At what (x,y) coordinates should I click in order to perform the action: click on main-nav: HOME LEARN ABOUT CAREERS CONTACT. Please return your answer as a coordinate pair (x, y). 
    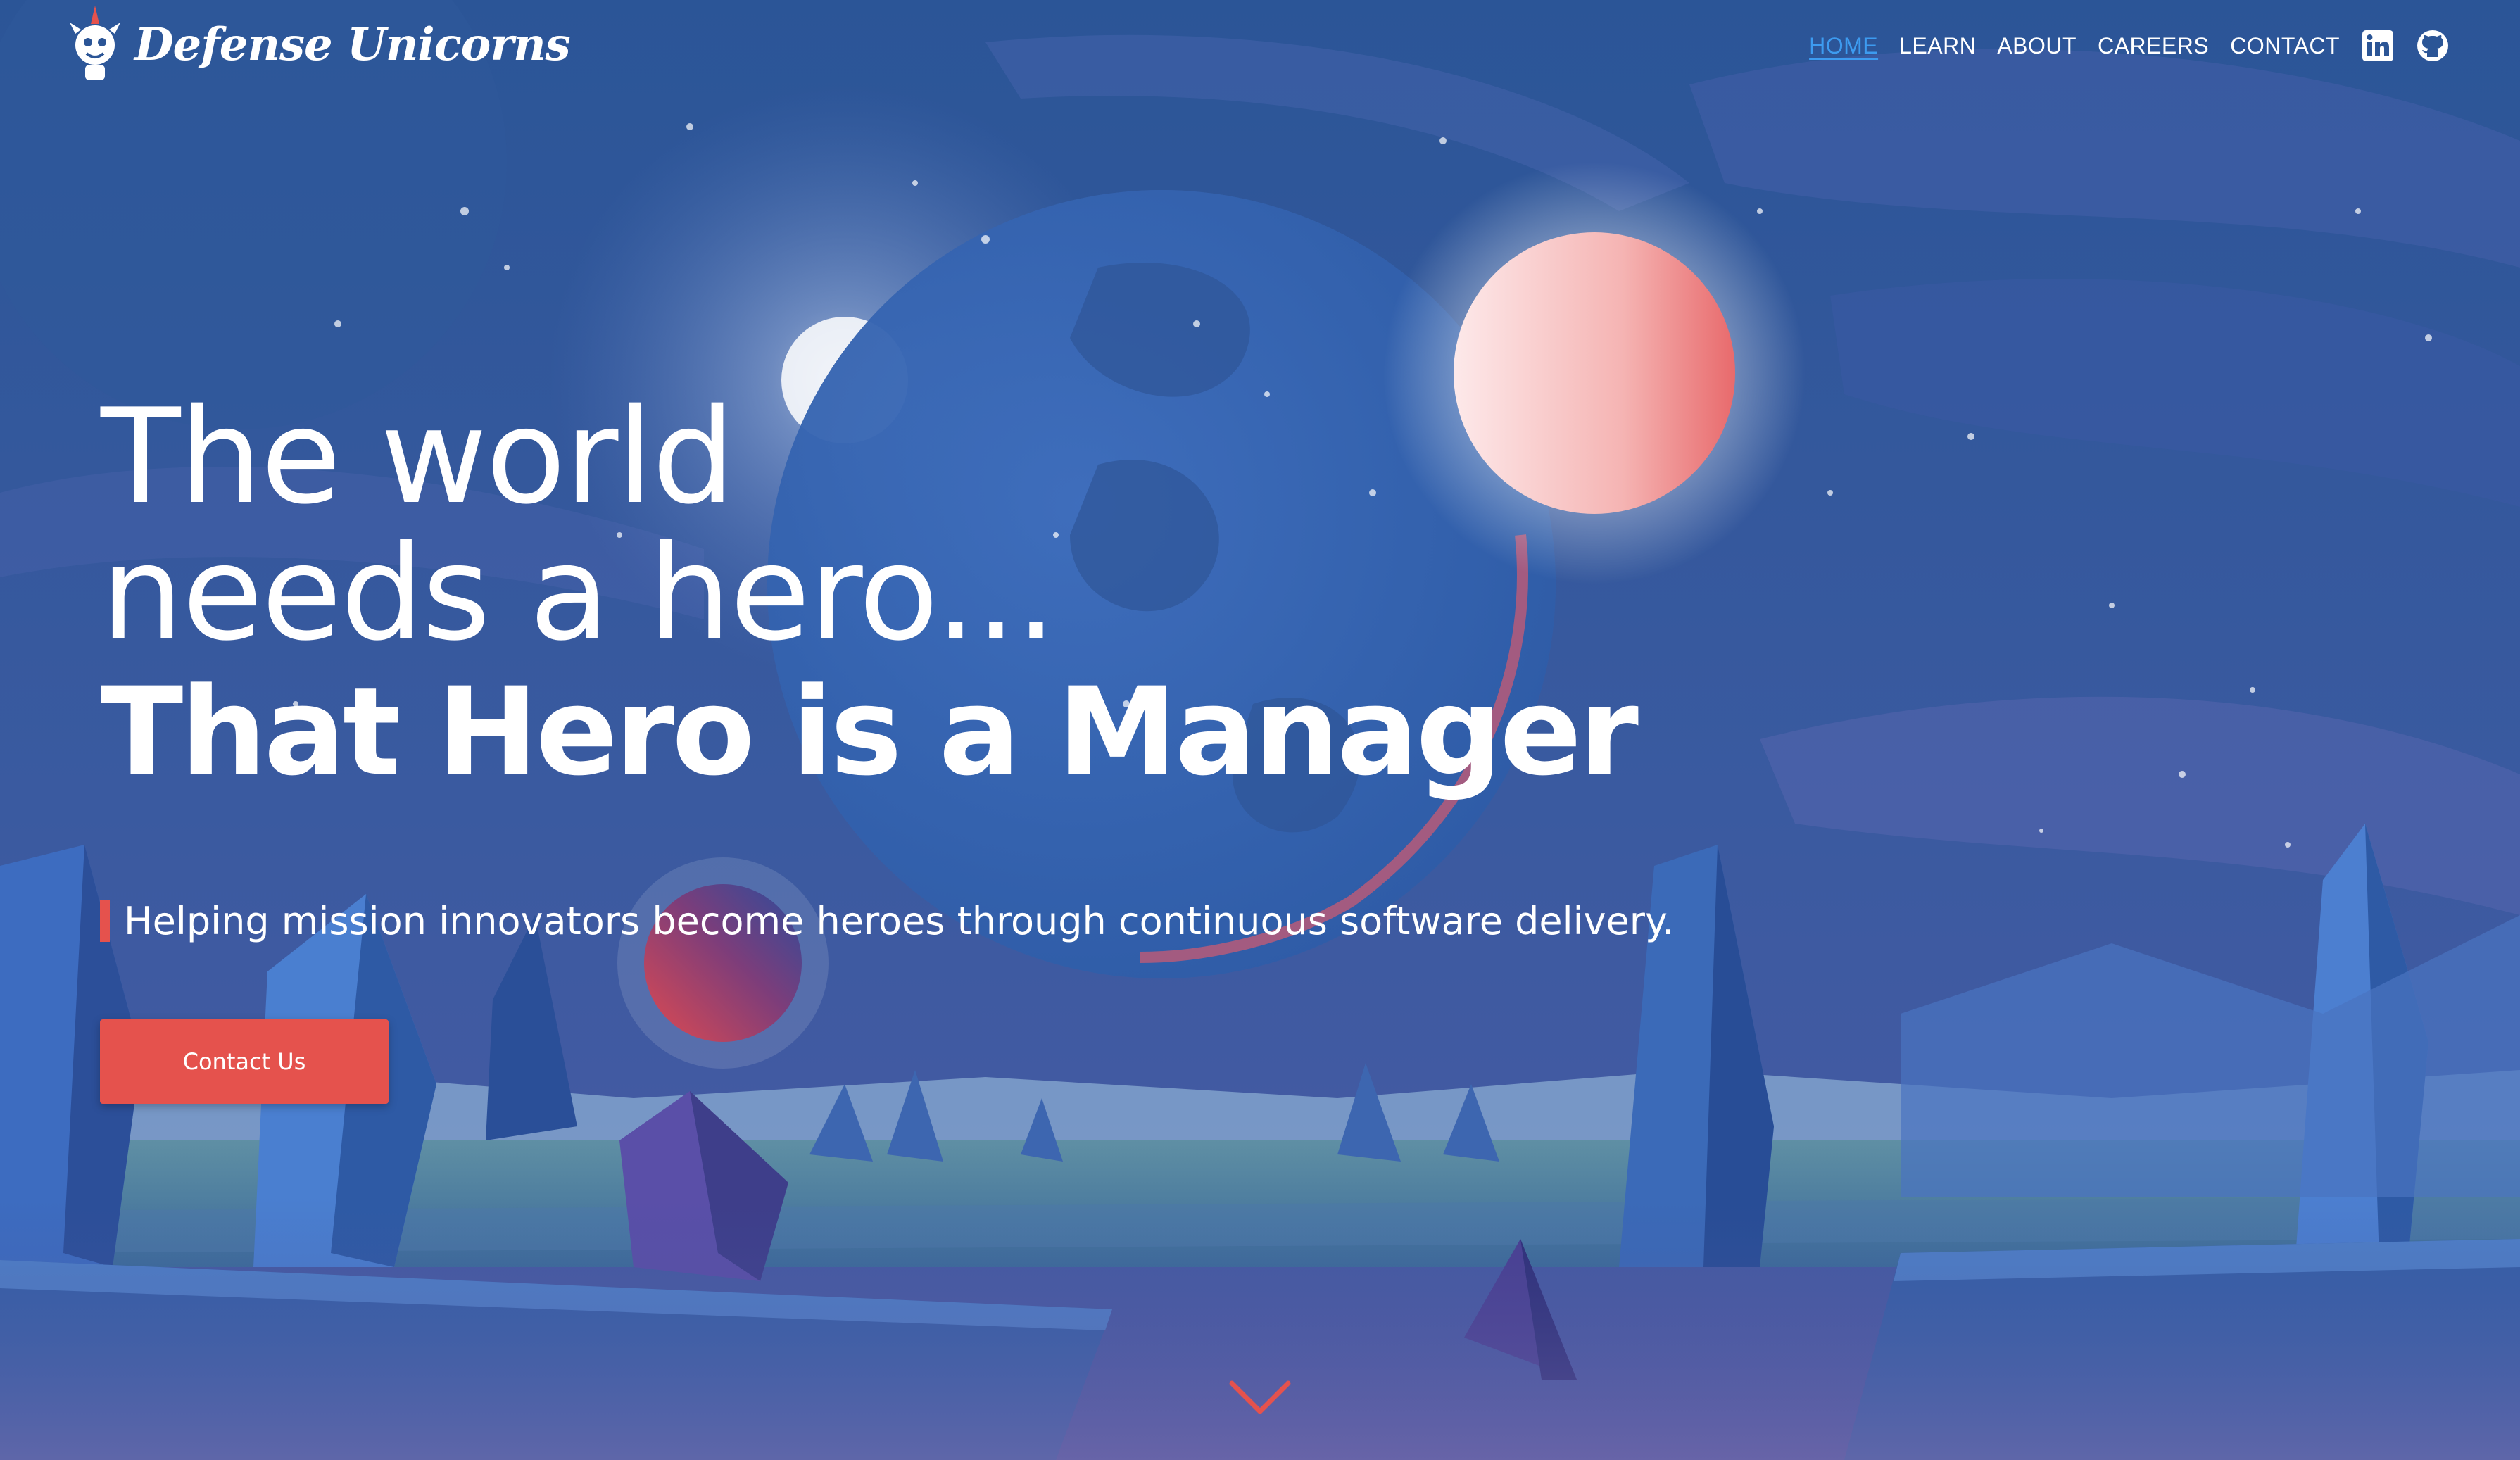
    Looking at the image, I should click on (2129, 45).